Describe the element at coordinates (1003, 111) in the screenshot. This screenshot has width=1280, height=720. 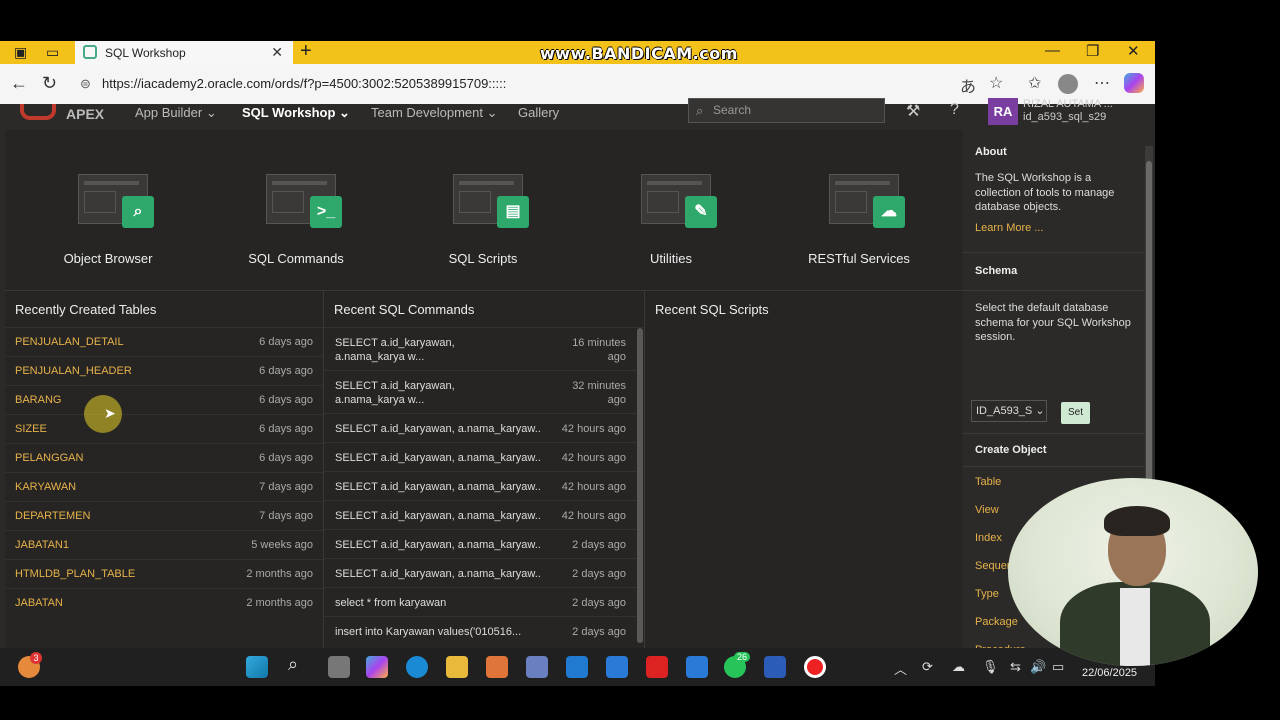
I see `user-initials-avatar: RA` at that location.